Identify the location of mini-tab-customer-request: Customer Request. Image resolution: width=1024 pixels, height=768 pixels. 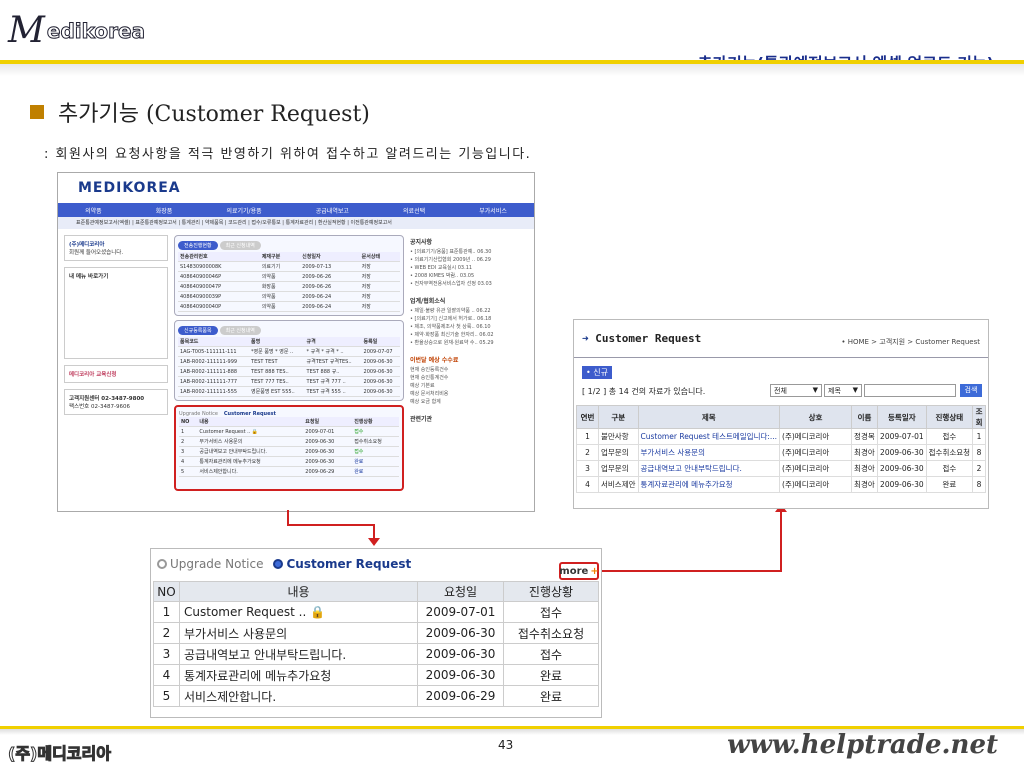
(250, 414).